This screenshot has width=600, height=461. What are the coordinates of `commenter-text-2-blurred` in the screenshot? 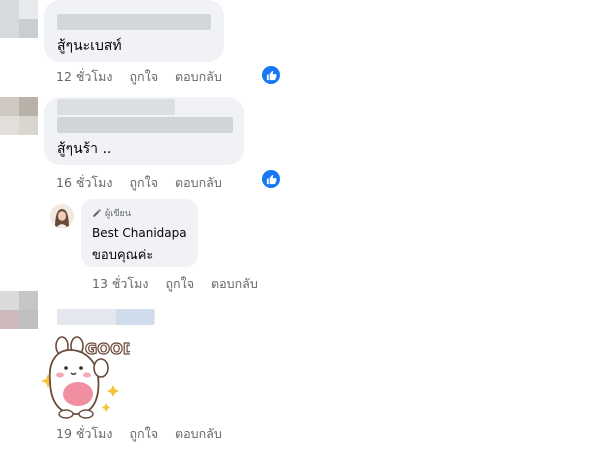 It's located at (145, 125).